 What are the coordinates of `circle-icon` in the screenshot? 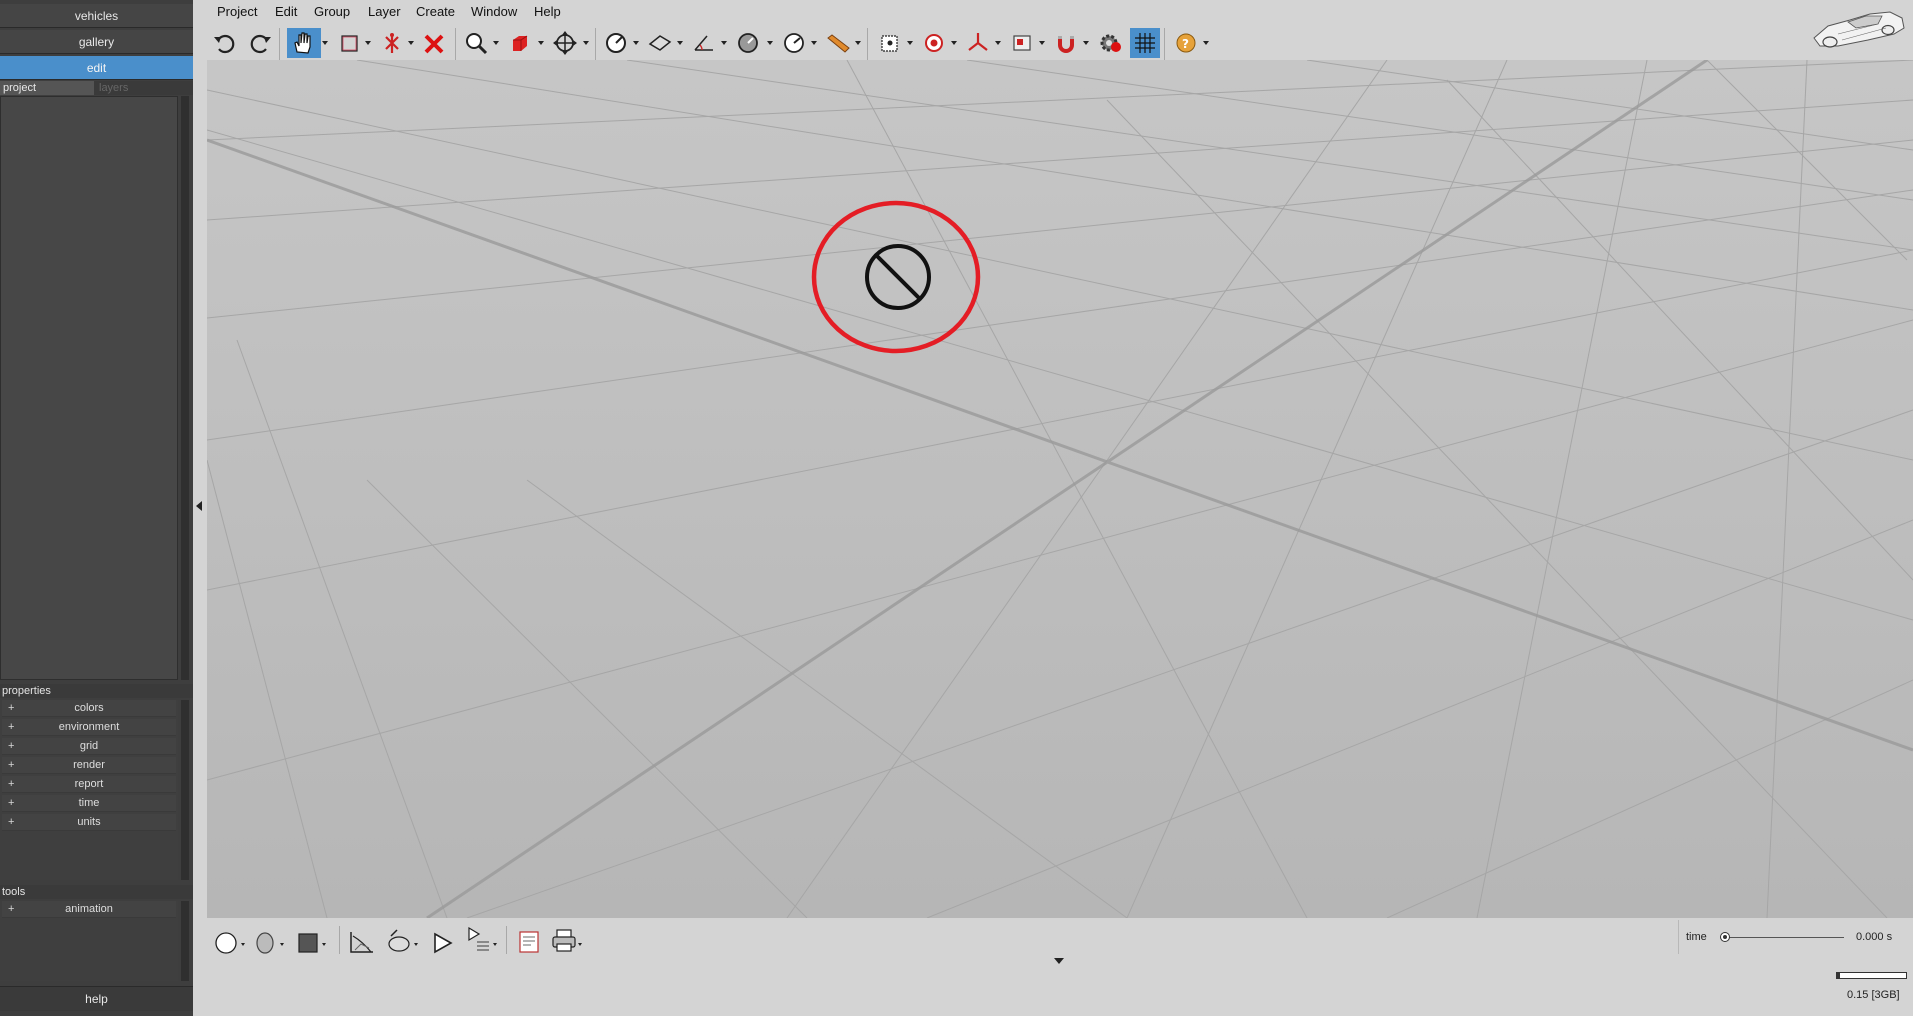 It's located at (230, 939).